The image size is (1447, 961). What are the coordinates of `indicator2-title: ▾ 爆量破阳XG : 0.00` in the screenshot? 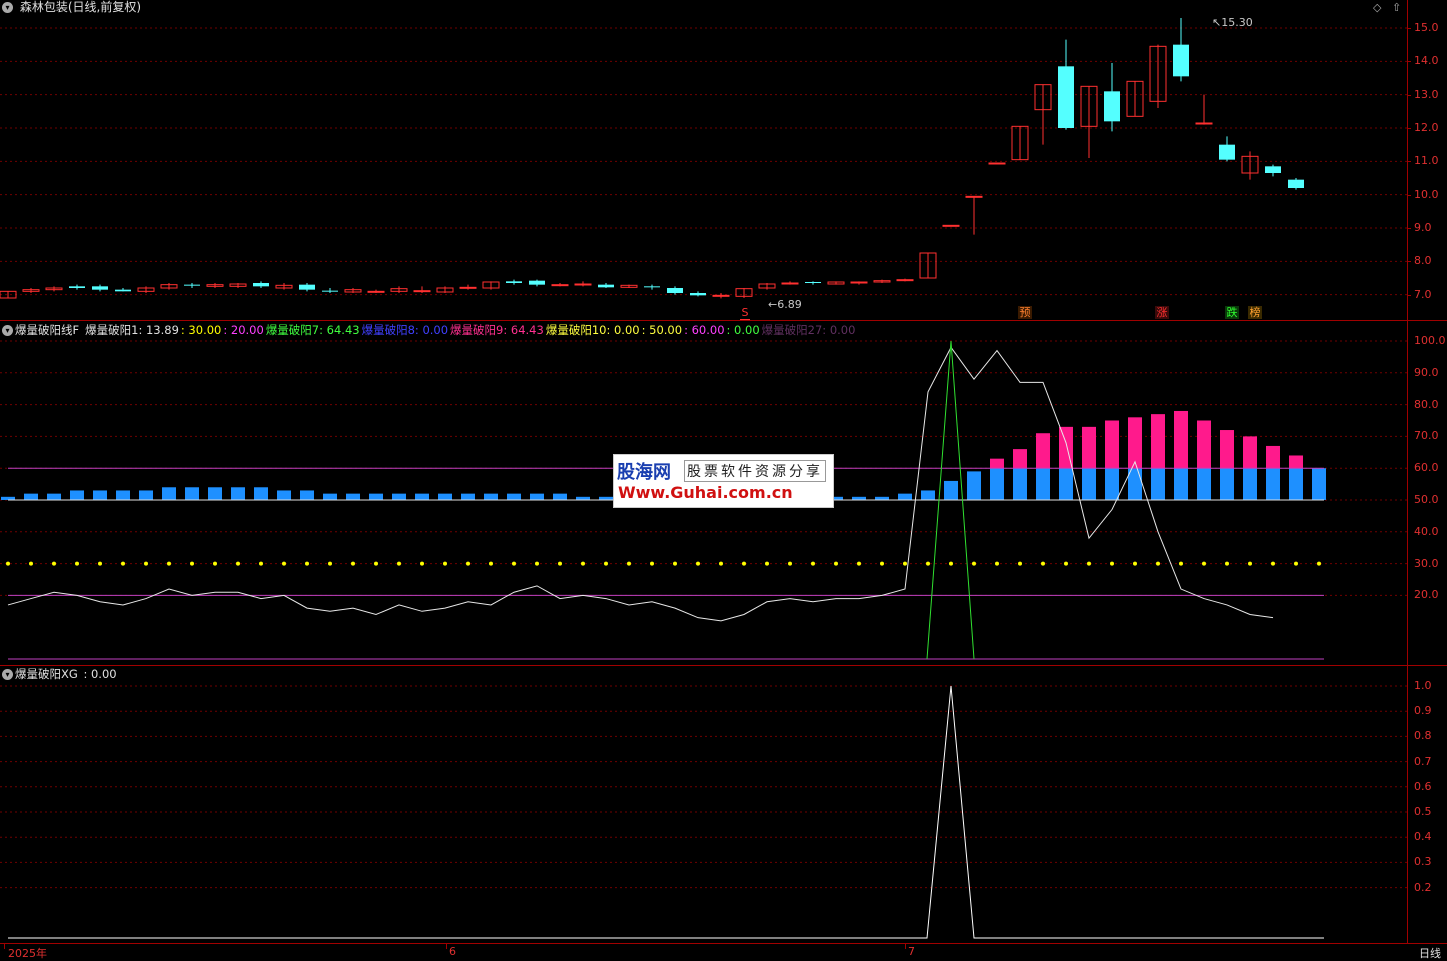 It's located at (60, 674).